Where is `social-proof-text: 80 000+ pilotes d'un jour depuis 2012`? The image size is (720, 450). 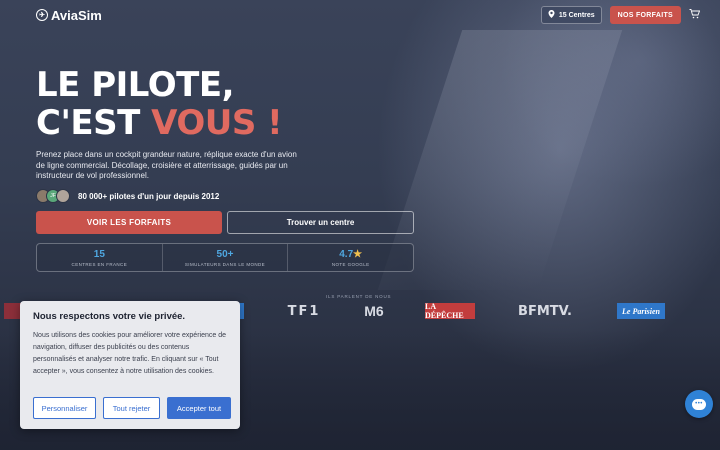
social-proof-text: 80 000+ pilotes d'un jour depuis 2012 is located at coordinates (149, 196).